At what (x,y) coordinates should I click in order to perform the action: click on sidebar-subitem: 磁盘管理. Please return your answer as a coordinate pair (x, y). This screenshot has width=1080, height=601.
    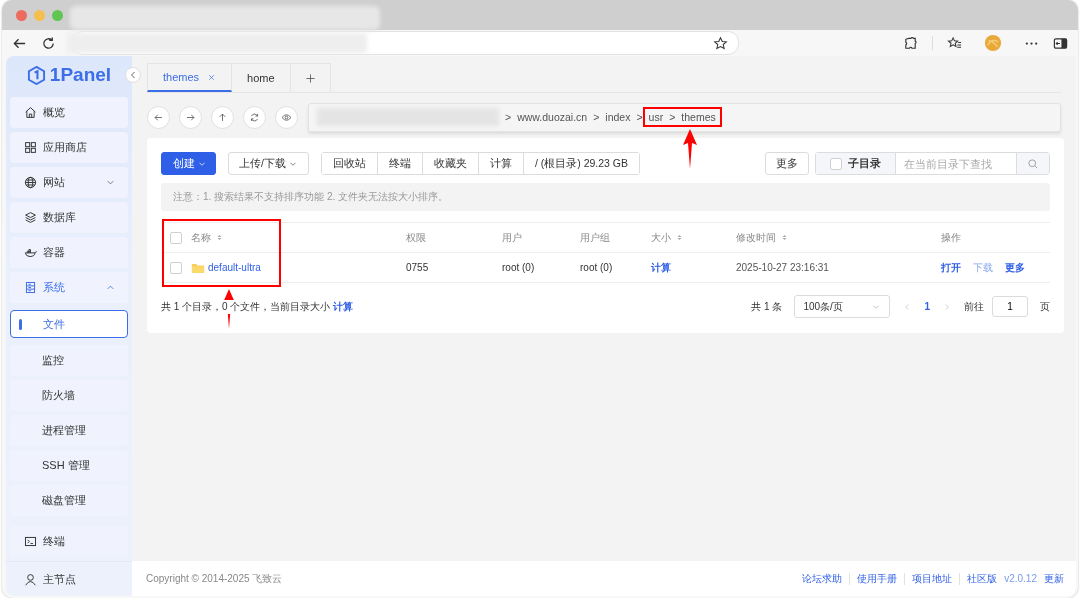
    Looking at the image, I should click on (69, 500).